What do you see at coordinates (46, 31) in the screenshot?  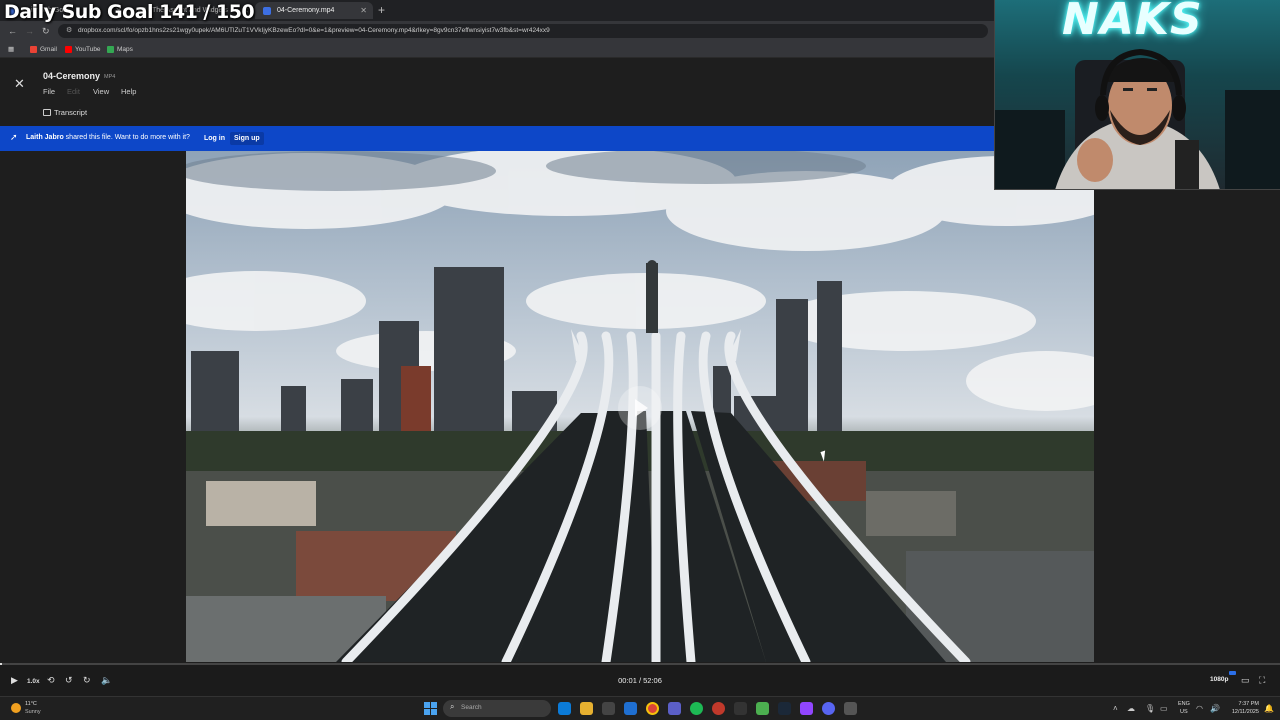 I see `reload-icon: ↻` at bounding box center [46, 31].